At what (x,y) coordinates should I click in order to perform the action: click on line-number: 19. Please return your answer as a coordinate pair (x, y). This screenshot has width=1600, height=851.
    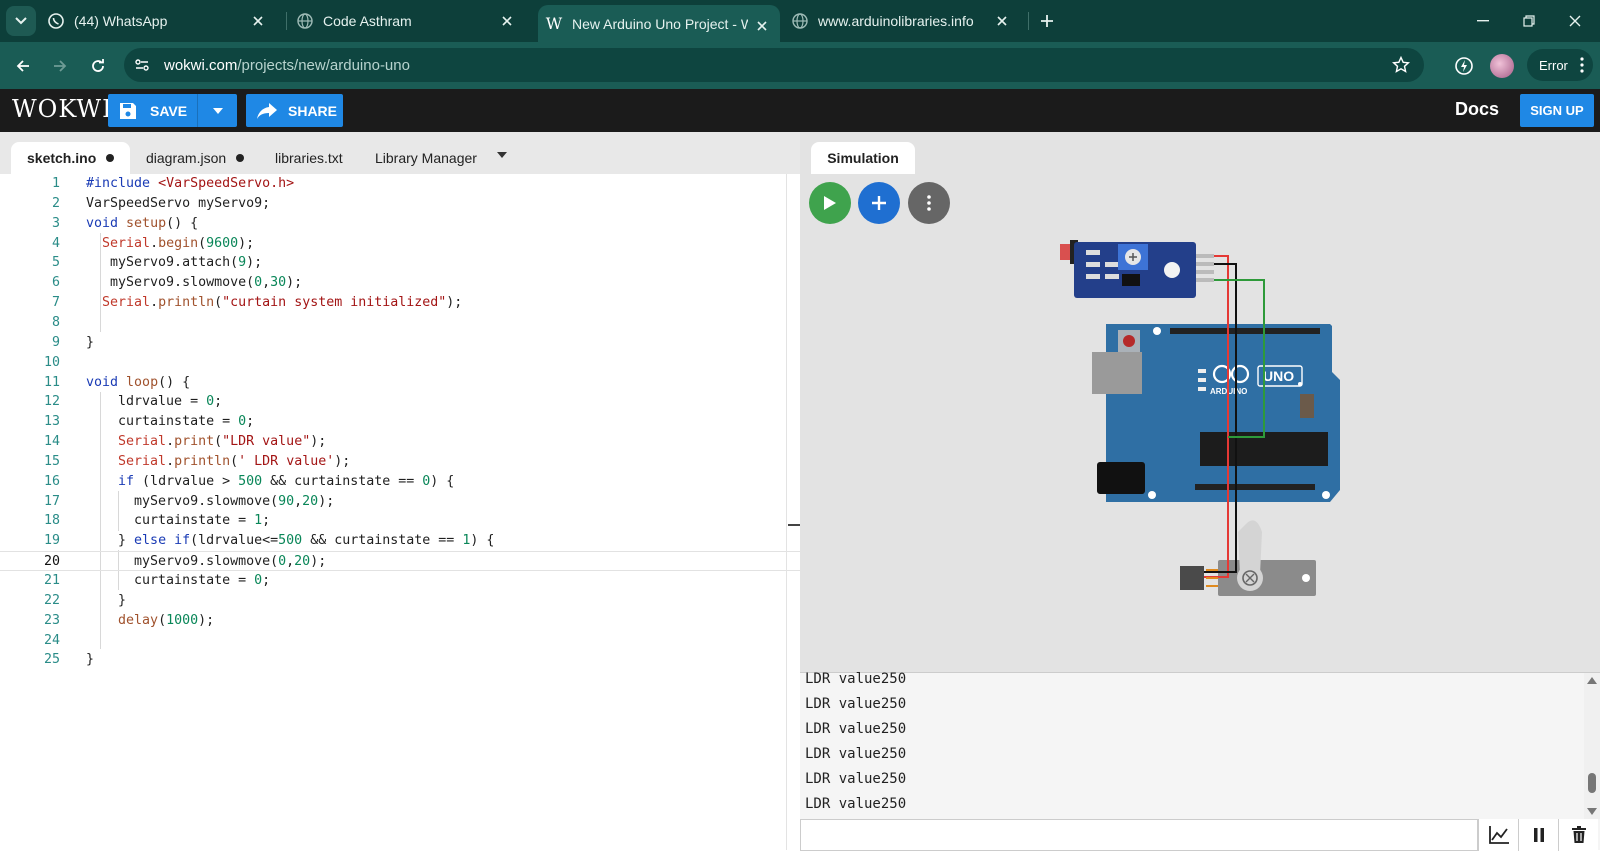
    Looking at the image, I should click on (51, 541).